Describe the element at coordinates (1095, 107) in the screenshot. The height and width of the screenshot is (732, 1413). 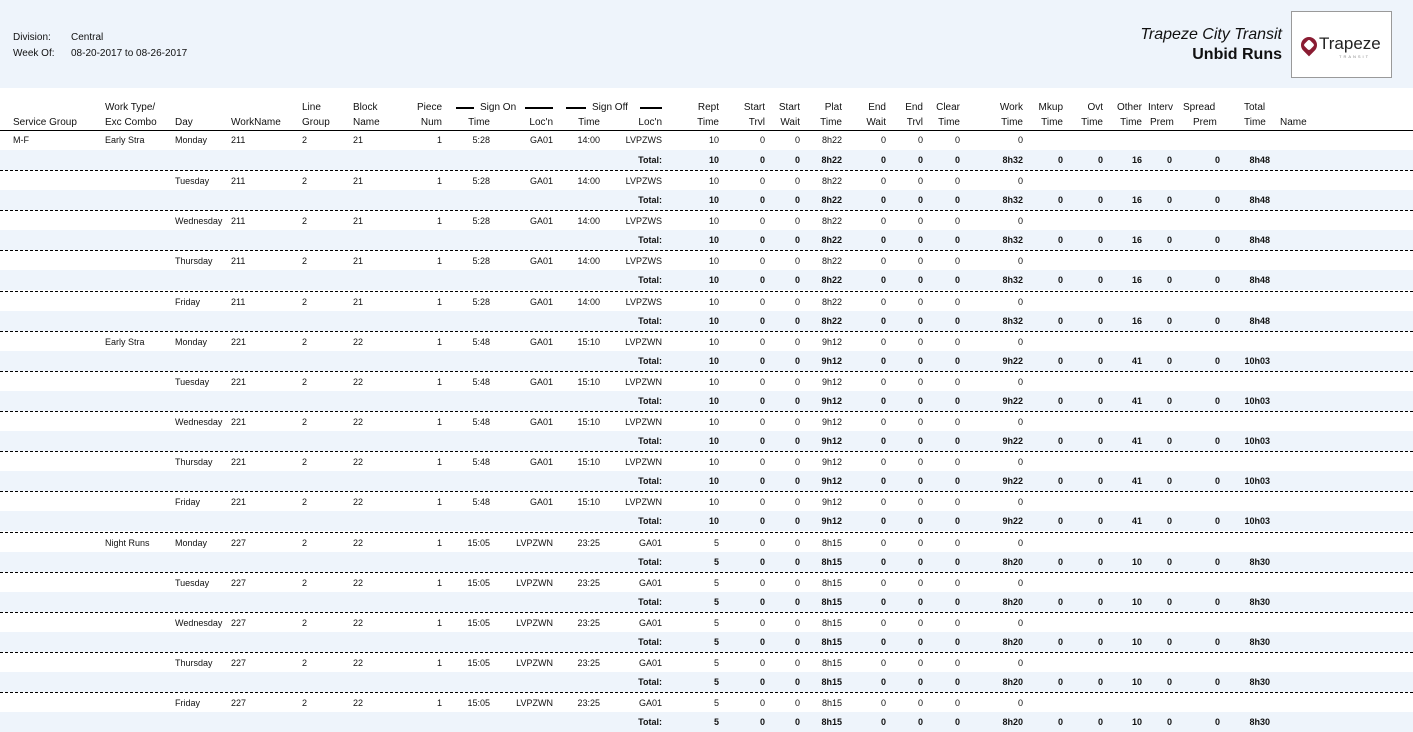
I see `col-ovt: Ovt` at that location.